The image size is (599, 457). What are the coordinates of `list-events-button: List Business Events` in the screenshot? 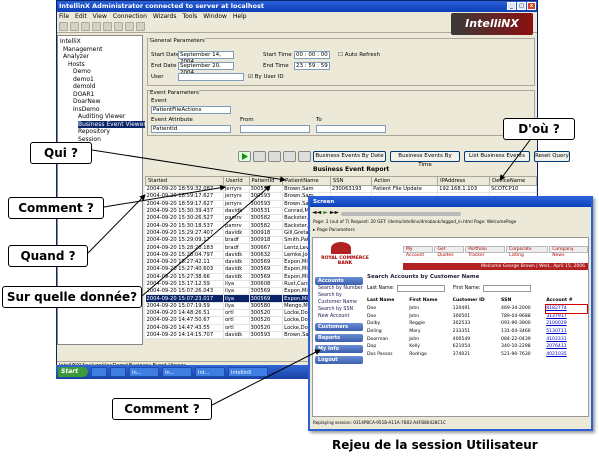 It's located at (497, 156).